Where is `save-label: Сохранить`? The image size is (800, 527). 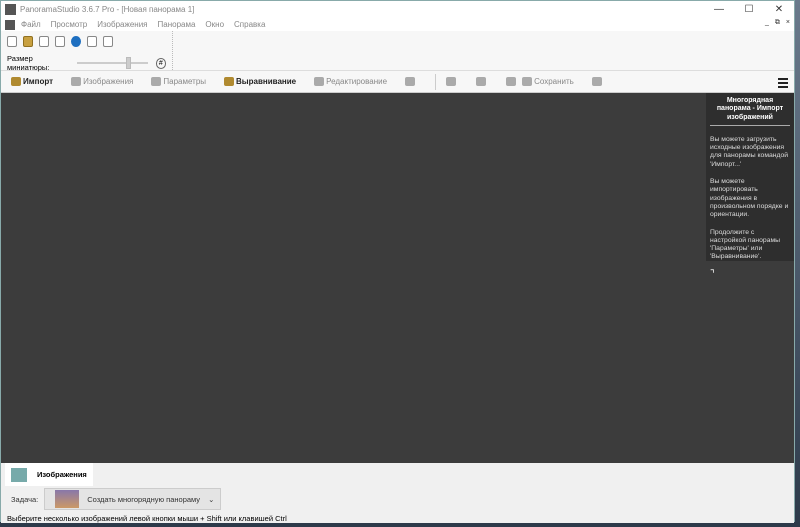 save-label: Сохранить is located at coordinates (554, 81).